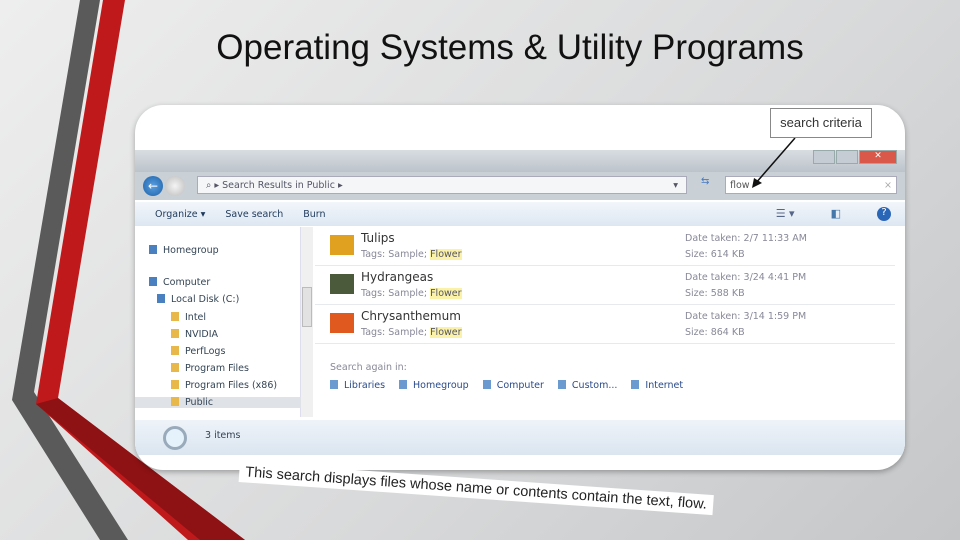 The width and height of the screenshot is (960, 540). Describe the element at coordinates (774, 162) in the screenshot. I see `callout-arrow` at that location.